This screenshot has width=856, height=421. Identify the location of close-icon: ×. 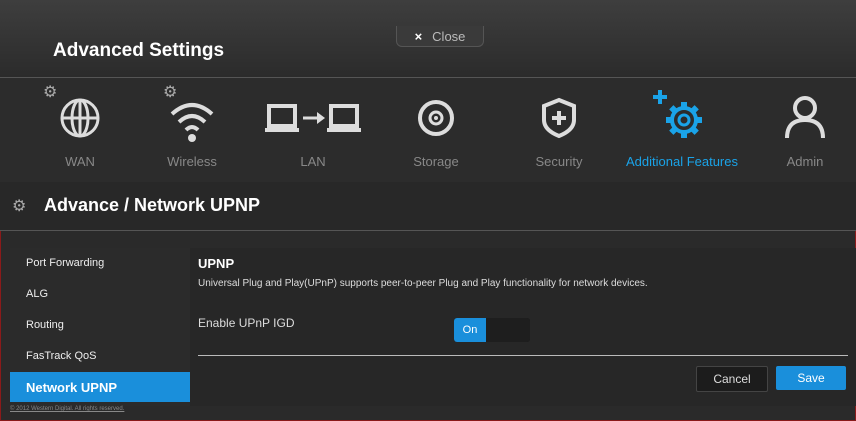
(418, 36).